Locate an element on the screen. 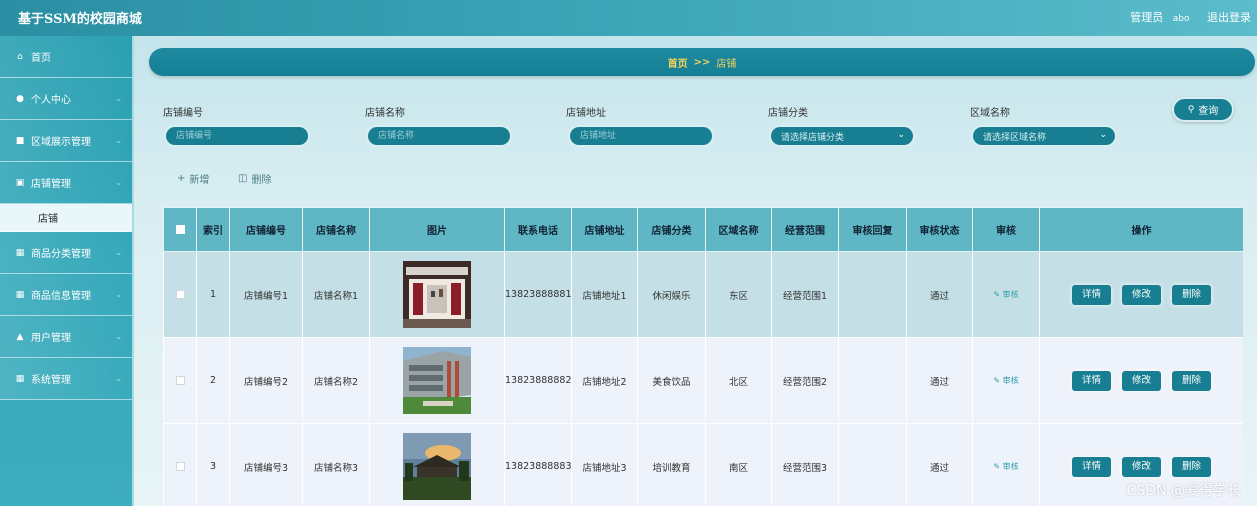 This screenshot has width=1257, height=506. shop-category-select: 请选择店铺分类 ⌄ is located at coordinates (842, 136).